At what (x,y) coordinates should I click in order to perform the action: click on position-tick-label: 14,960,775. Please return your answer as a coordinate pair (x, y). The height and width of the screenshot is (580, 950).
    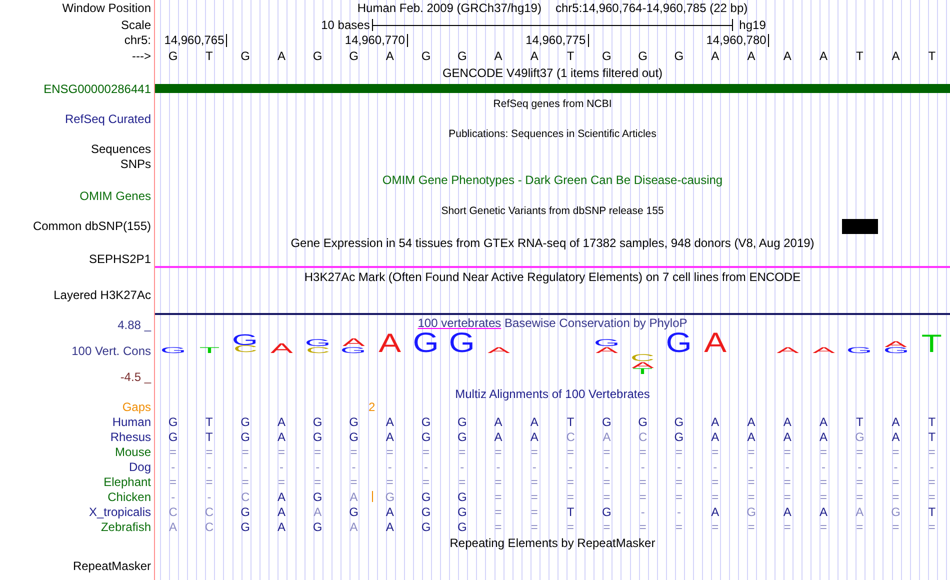
    Looking at the image, I should click on (556, 40).